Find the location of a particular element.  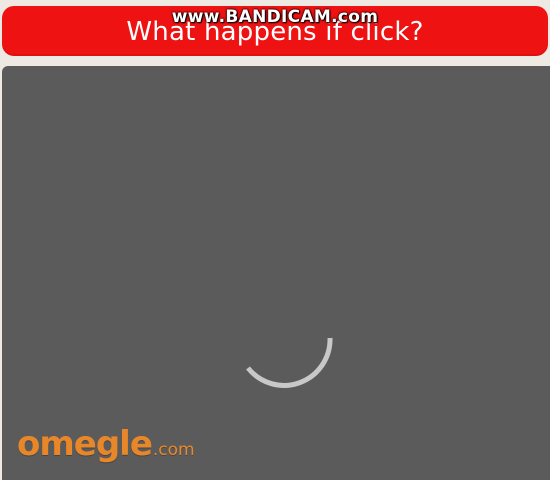

what-happens-button-label: What happens if click? is located at coordinates (275, 32).